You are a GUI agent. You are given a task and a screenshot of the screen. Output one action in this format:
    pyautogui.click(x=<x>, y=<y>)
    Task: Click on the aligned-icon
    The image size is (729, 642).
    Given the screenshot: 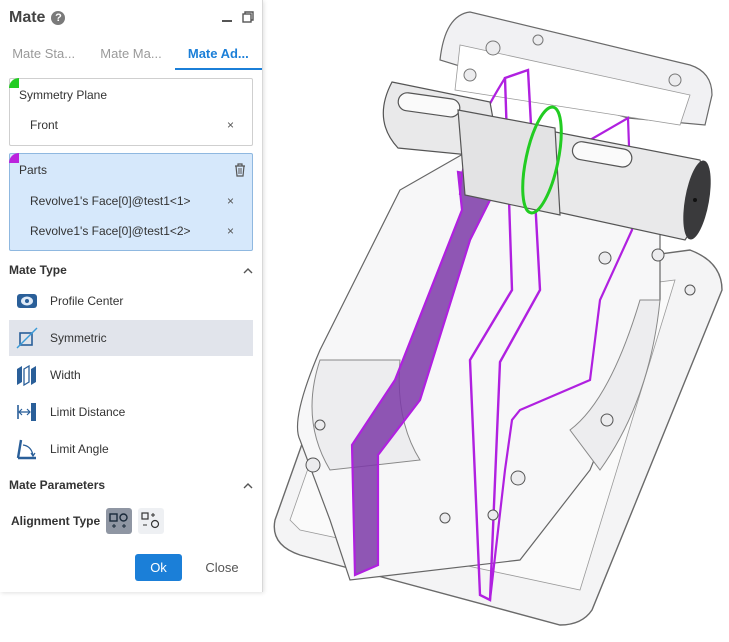 What is the action you would take?
    pyautogui.click(x=118, y=520)
    